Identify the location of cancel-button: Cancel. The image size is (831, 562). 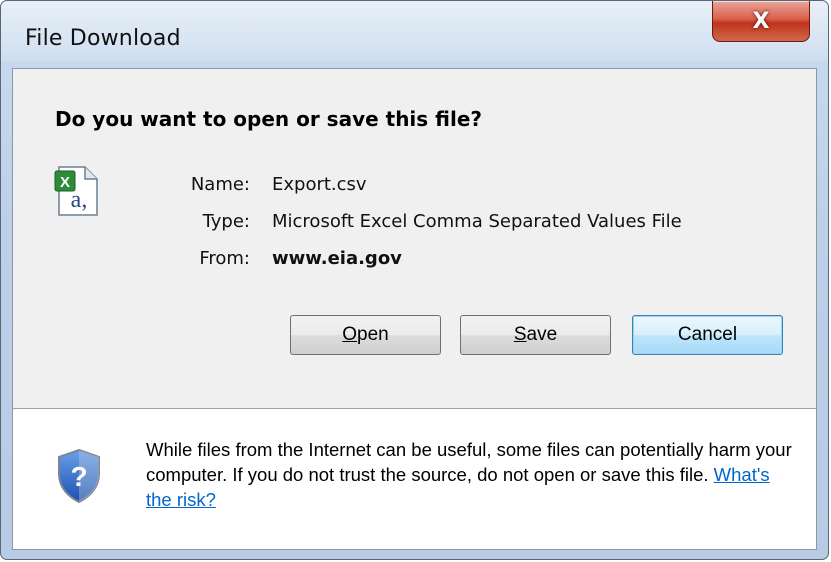
(707, 335).